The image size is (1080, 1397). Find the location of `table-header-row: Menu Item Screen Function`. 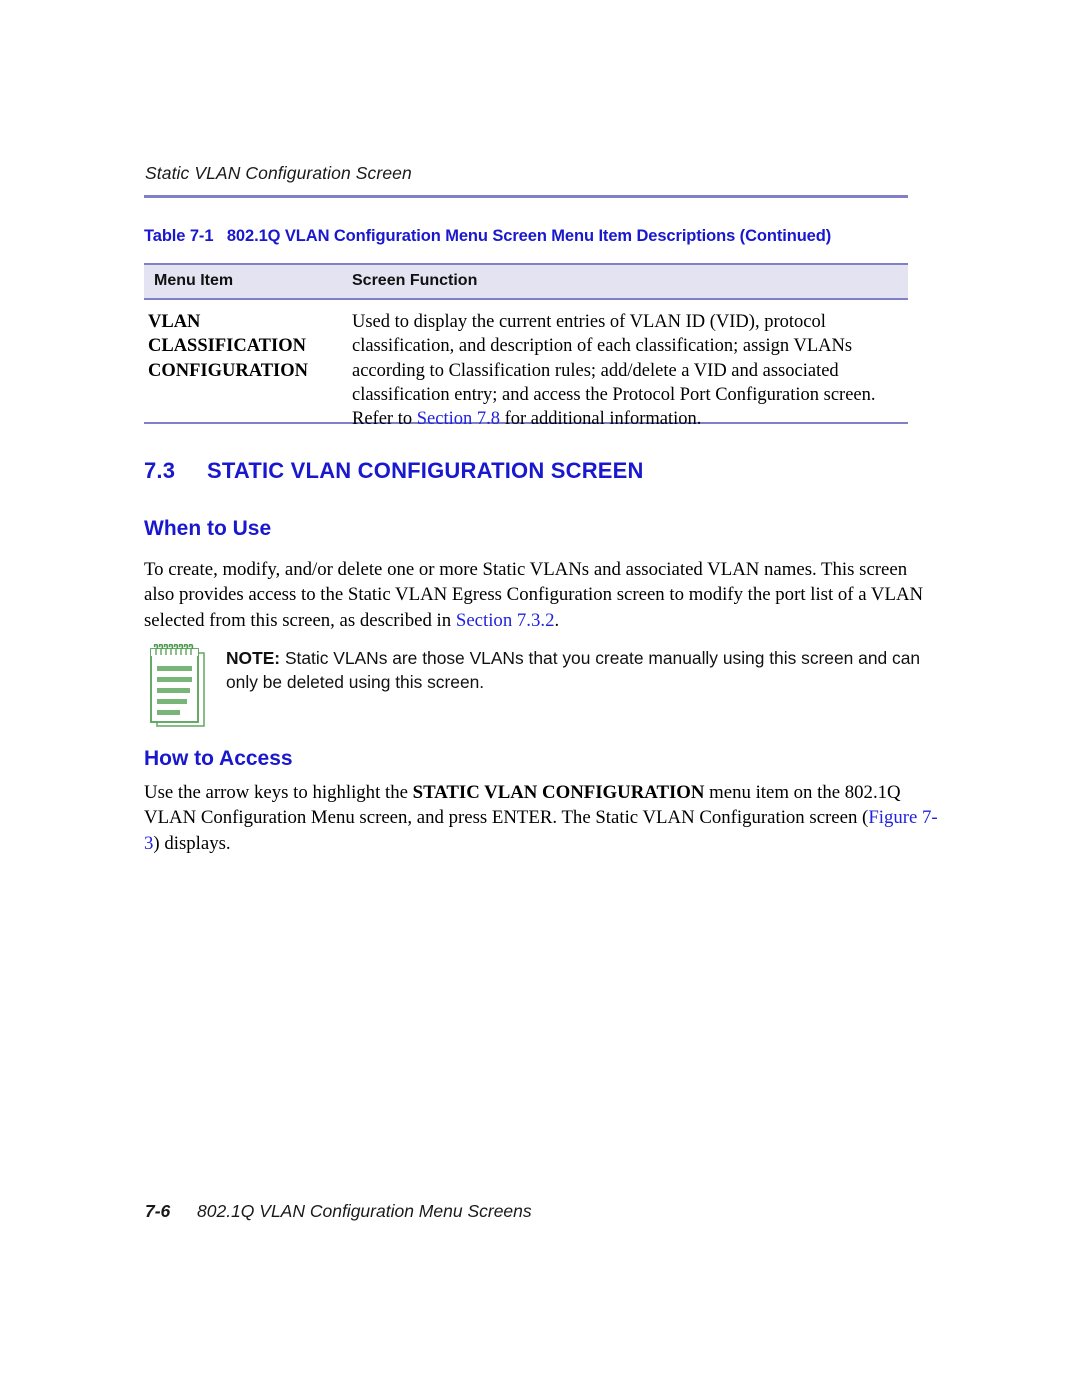

table-header-row: Menu Item Screen Function is located at coordinates (526, 281).